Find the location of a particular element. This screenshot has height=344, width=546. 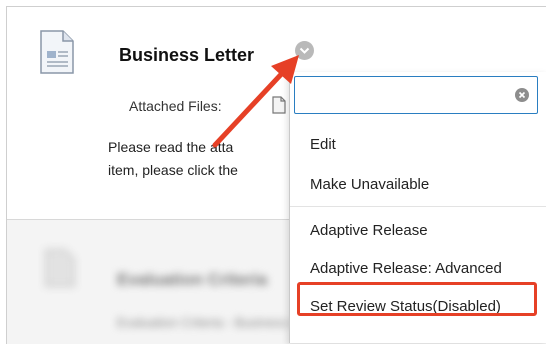

attachment-icon is located at coordinates (279, 107).